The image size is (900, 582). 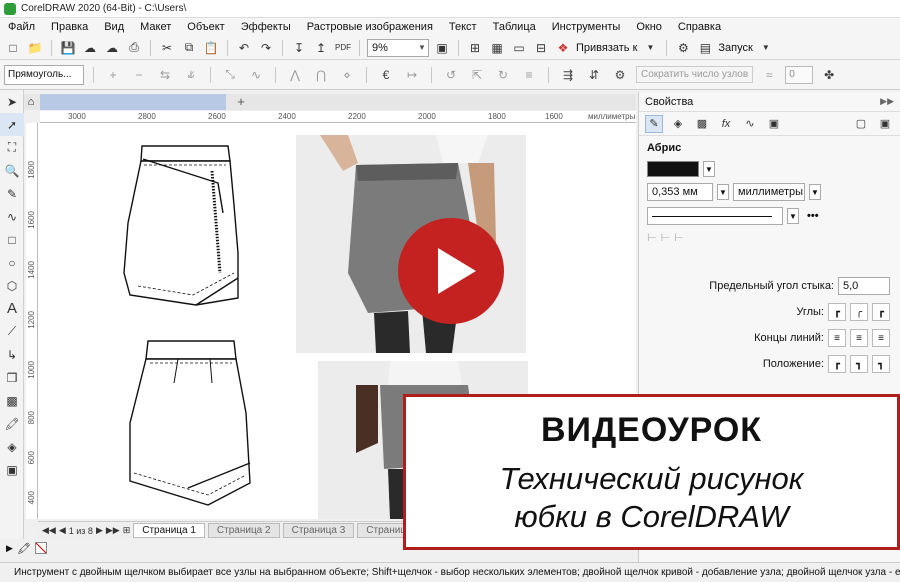 What do you see at coordinates (735, 48) in the screenshot?
I see `launch-dropdown: Запуск` at bounding box center [735, 48].